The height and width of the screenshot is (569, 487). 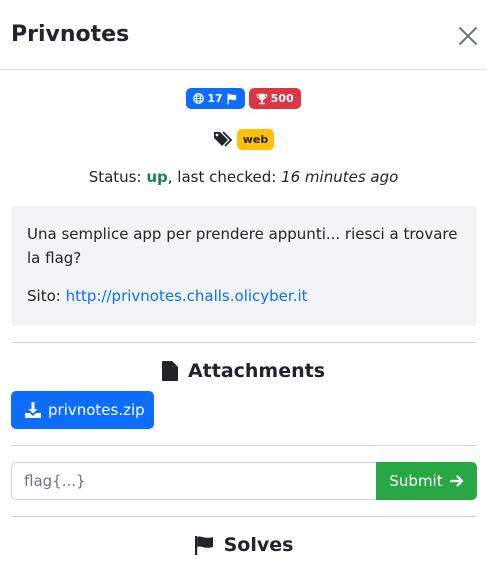 I want to click on last-checked-time: 16 minutes ago, so click(x=340, y=177).